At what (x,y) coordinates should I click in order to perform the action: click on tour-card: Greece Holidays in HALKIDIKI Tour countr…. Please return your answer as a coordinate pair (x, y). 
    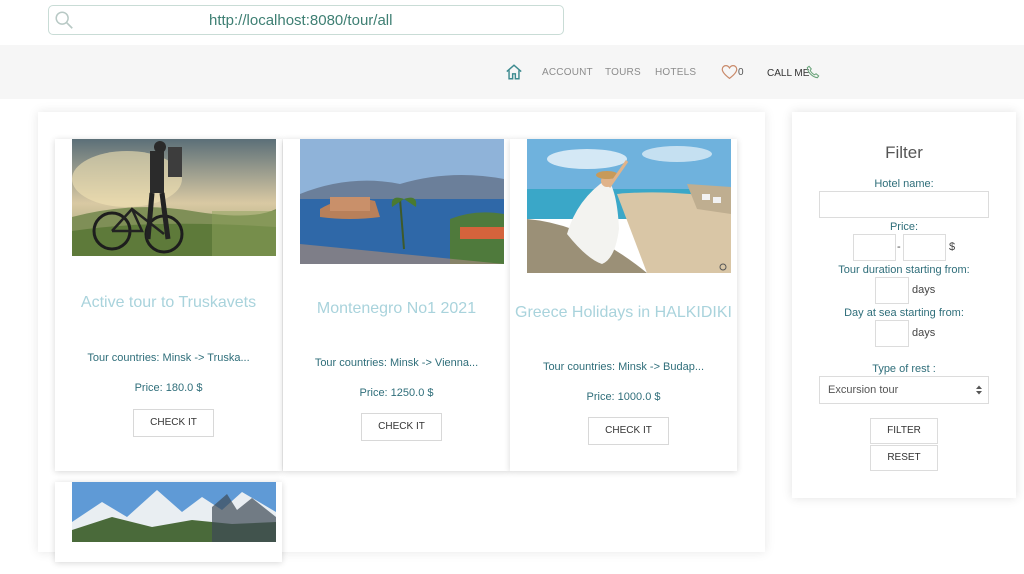
    Looking at the image, I should click on (623, 305).